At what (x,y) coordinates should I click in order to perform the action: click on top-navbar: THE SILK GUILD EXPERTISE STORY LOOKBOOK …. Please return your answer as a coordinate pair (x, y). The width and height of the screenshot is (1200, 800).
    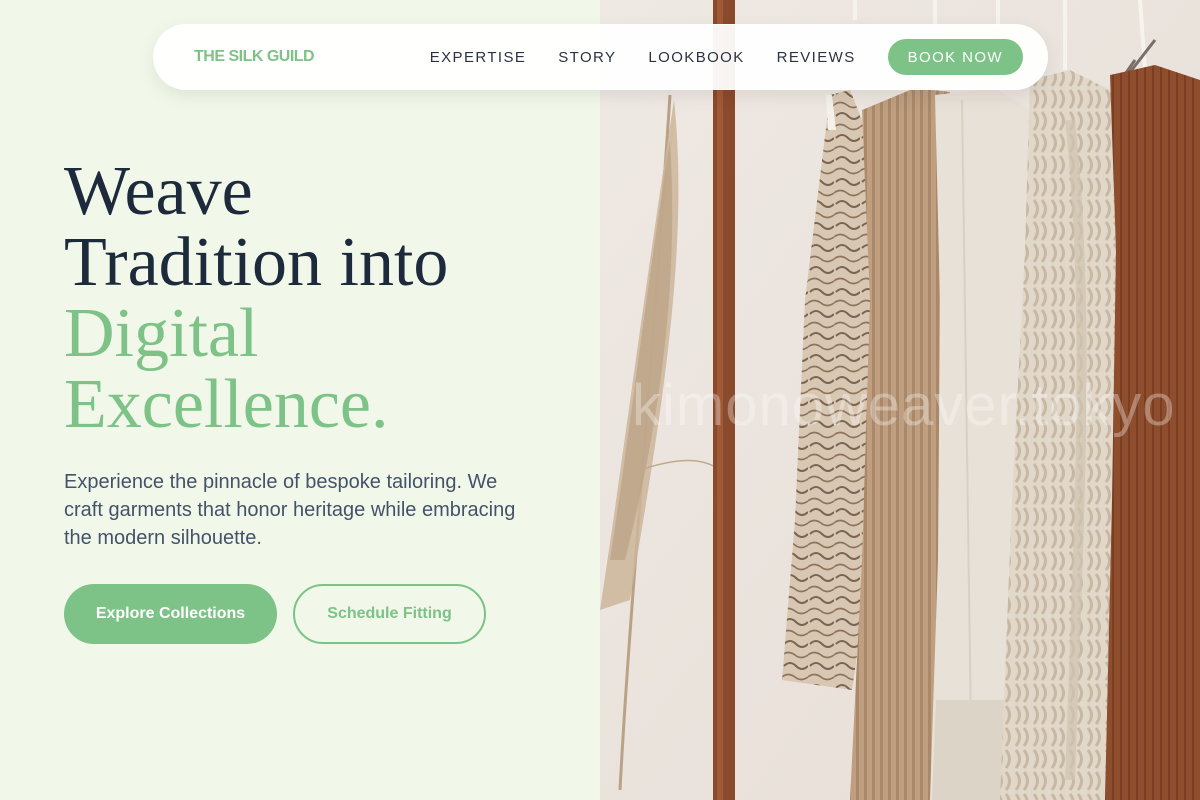
    Looking at the image, I should click on (600, 57).